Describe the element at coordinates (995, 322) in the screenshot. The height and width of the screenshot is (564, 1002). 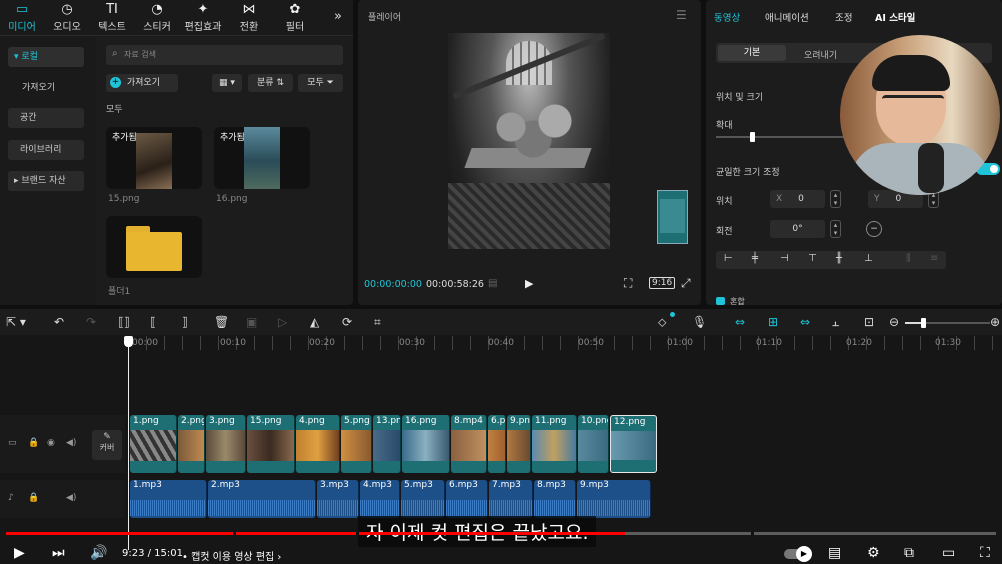
I see `zoom-in-icon: ⊕` at that location.